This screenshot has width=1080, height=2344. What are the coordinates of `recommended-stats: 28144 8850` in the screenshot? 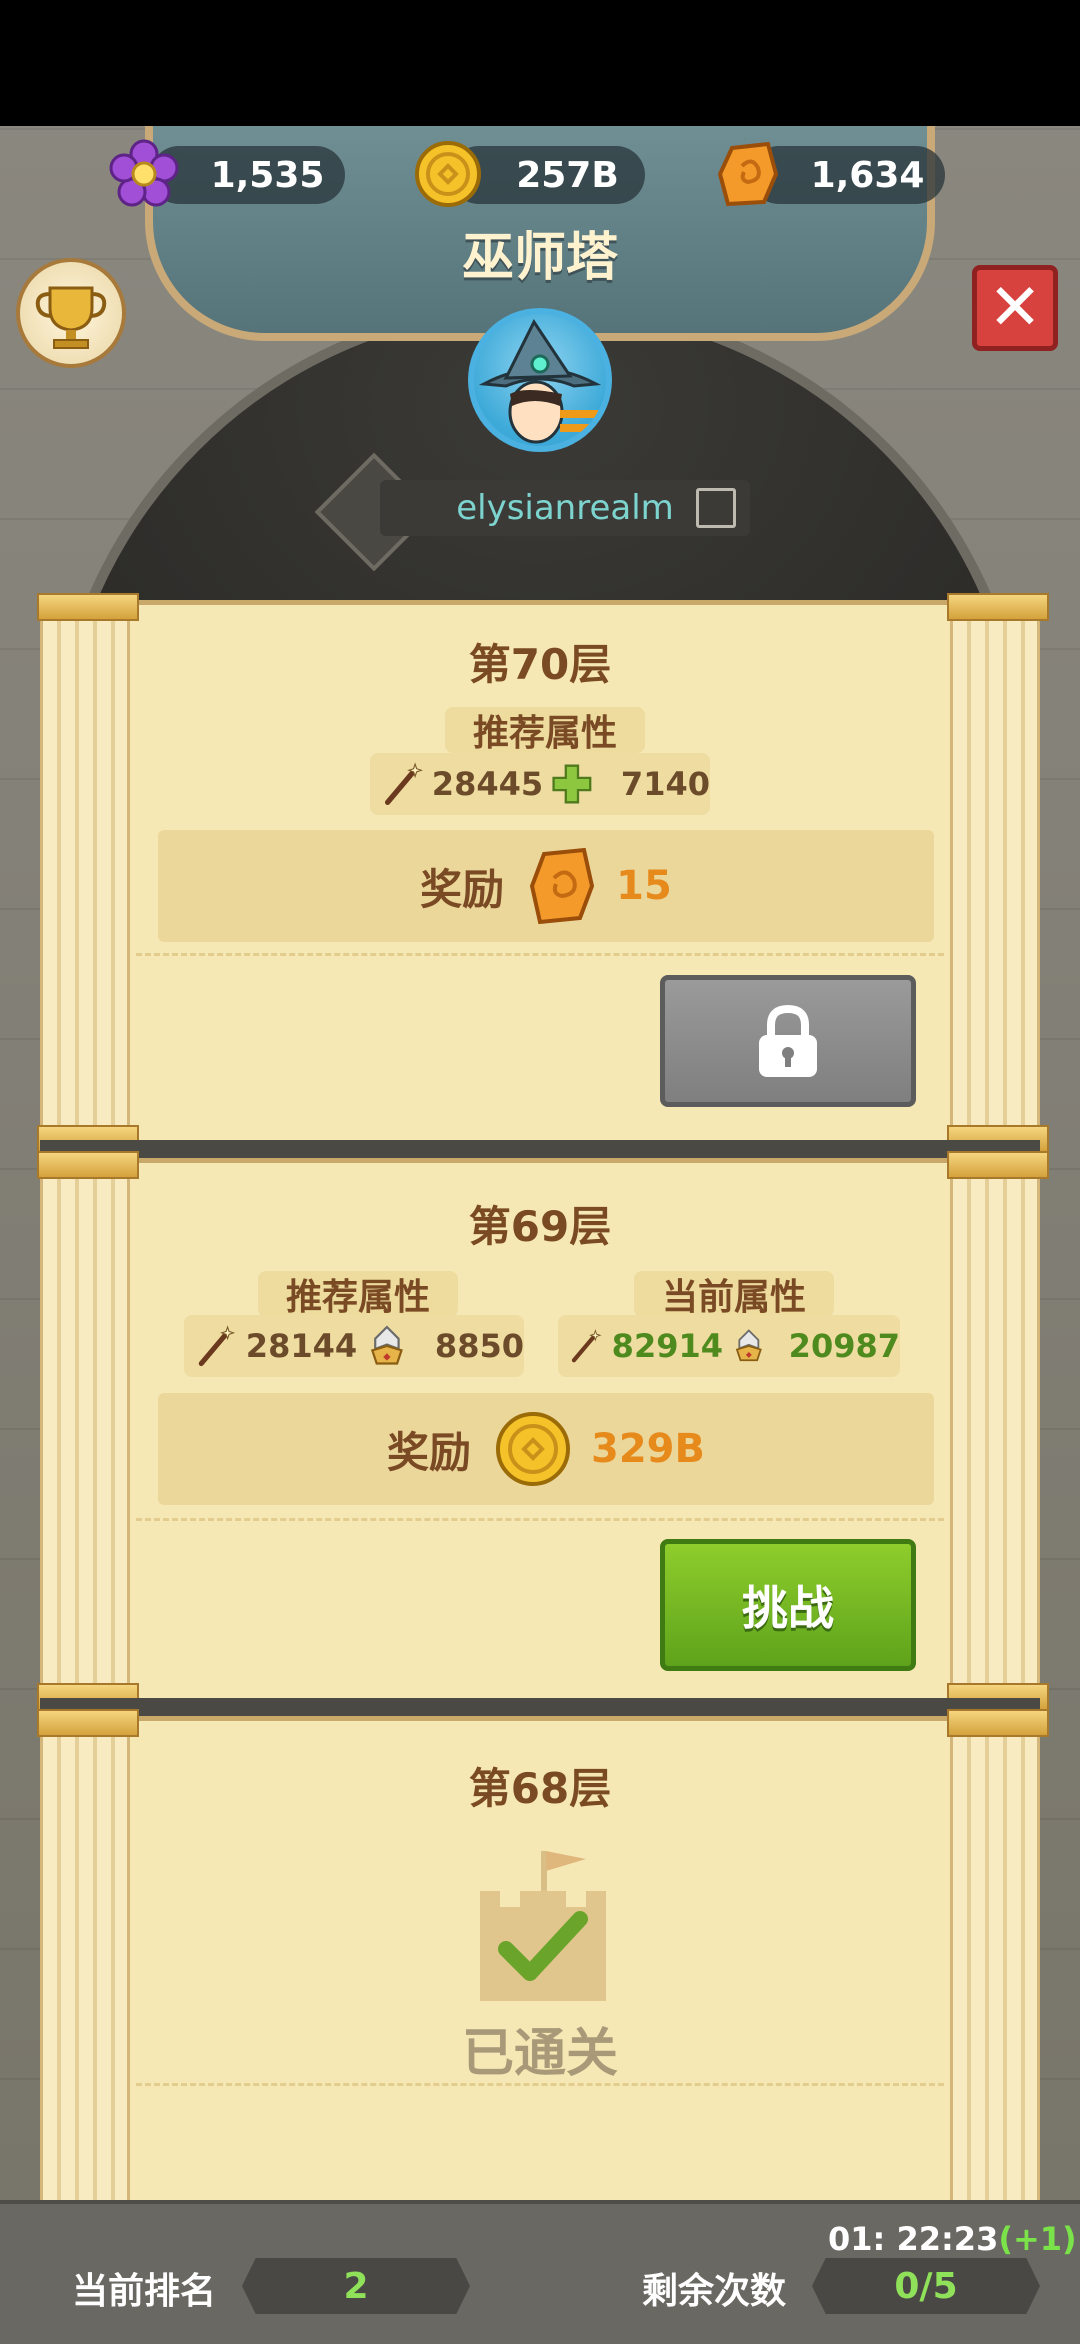 It's located at (354, 1346).